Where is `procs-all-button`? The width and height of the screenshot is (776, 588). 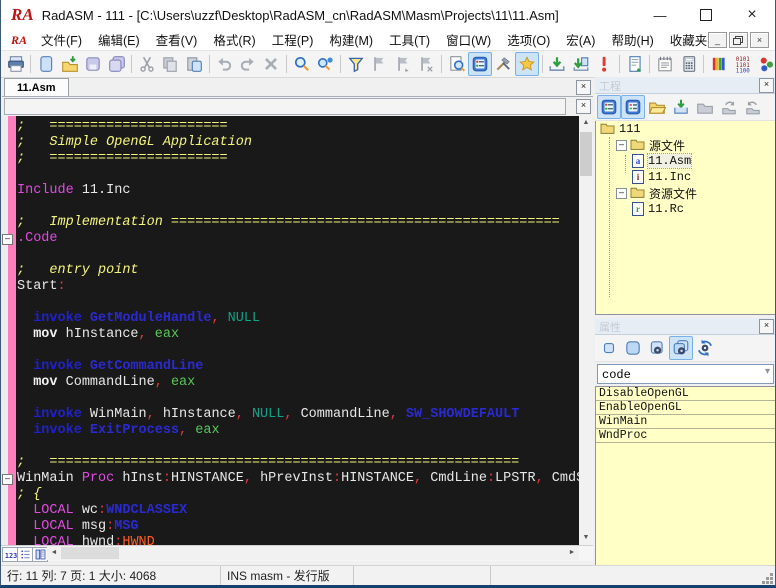
procs-all-button is located at coordinates (681, 348).